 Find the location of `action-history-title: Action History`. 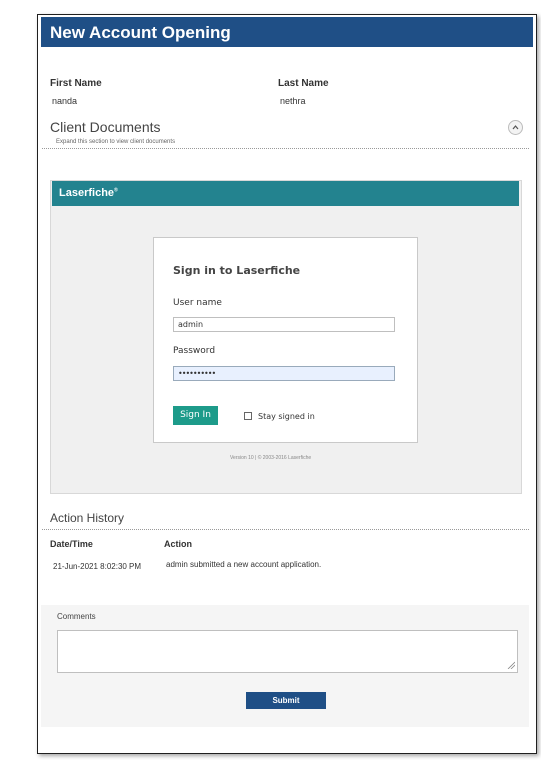

action-history-title: Action History is located at coordinates (87, 518).